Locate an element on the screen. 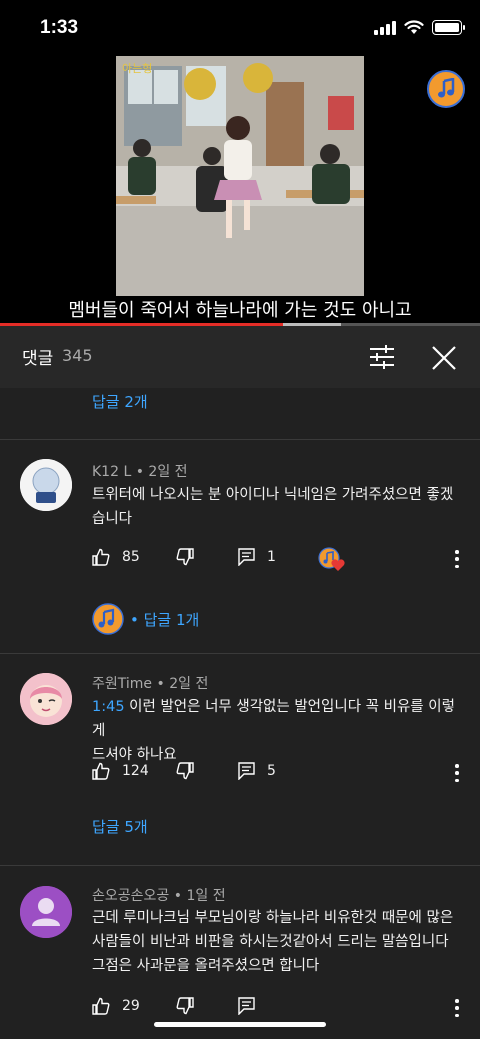 This screenshot has width=480, height=1039. comment-text-line: 이런 발언은 너무 생각없는 발언입니다 꼭 비유를 이렇게 is located at coordinates (273, 719).